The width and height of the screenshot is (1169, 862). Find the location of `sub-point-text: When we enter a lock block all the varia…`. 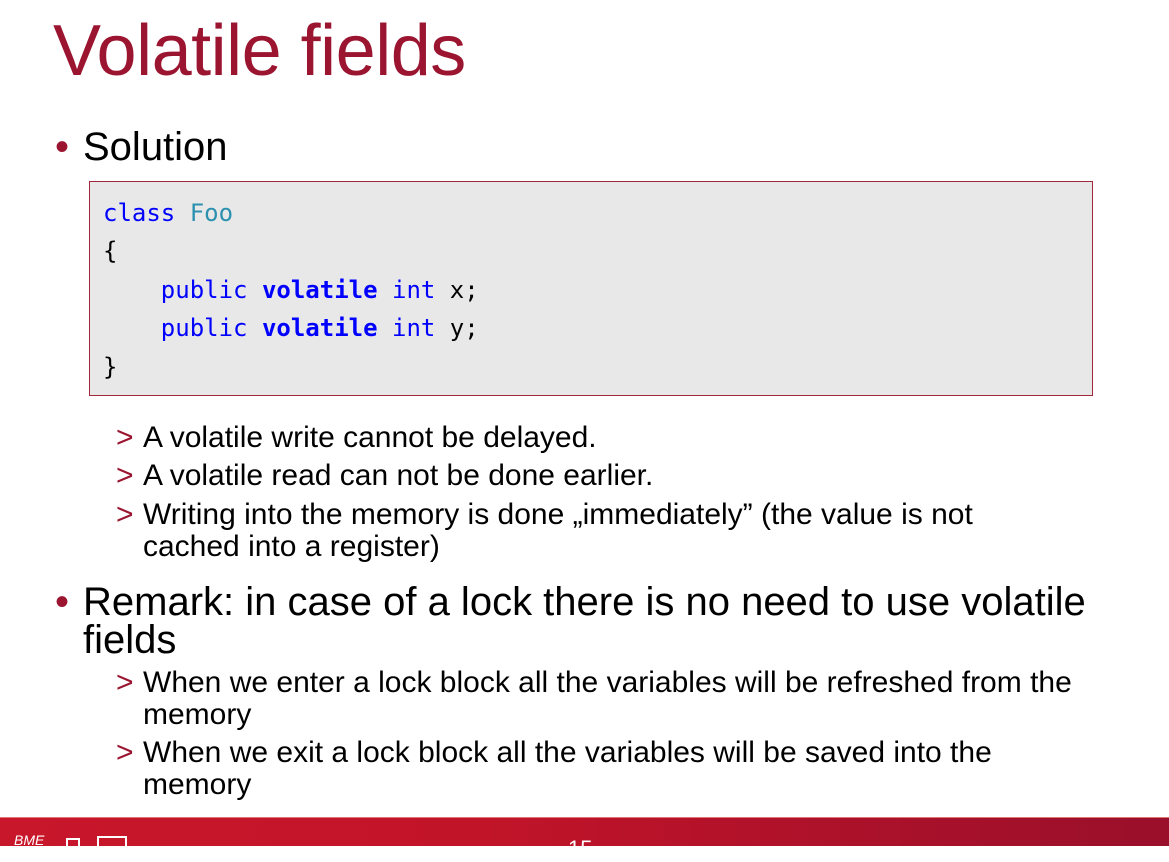

sub-point-text: When we enter a lock block all the varia… is located at coordinates (607, 698).